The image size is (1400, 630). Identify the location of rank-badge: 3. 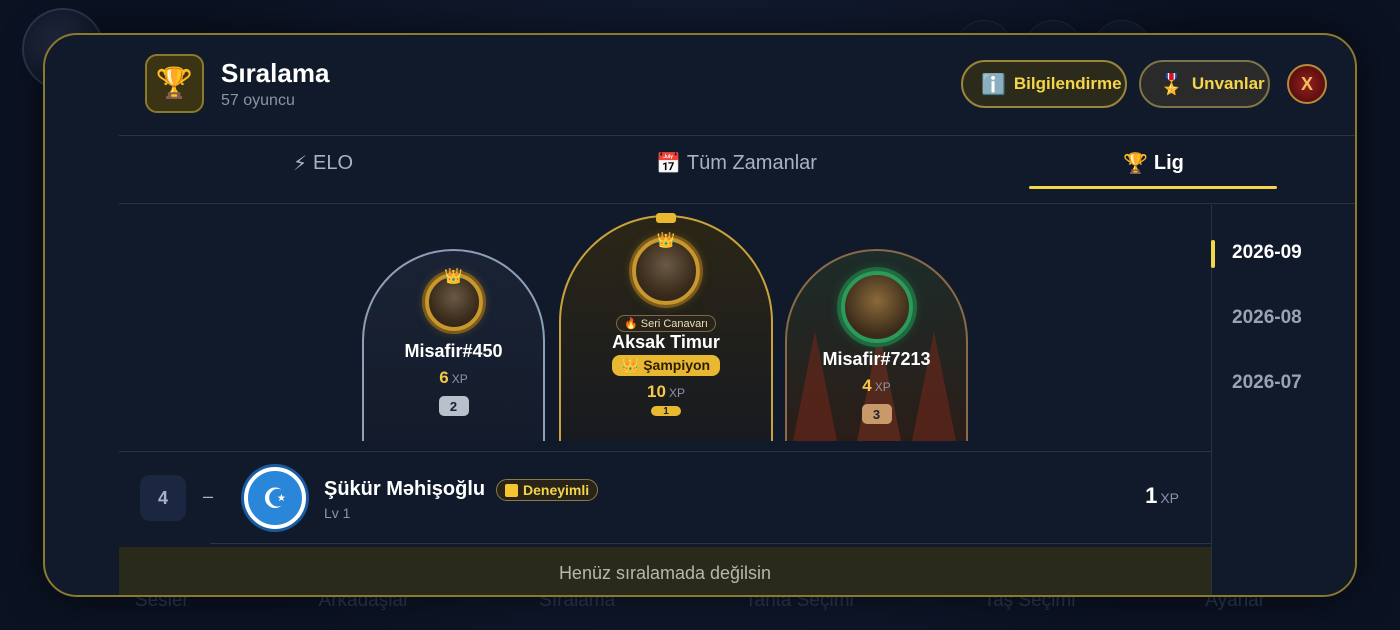
(876, 414).